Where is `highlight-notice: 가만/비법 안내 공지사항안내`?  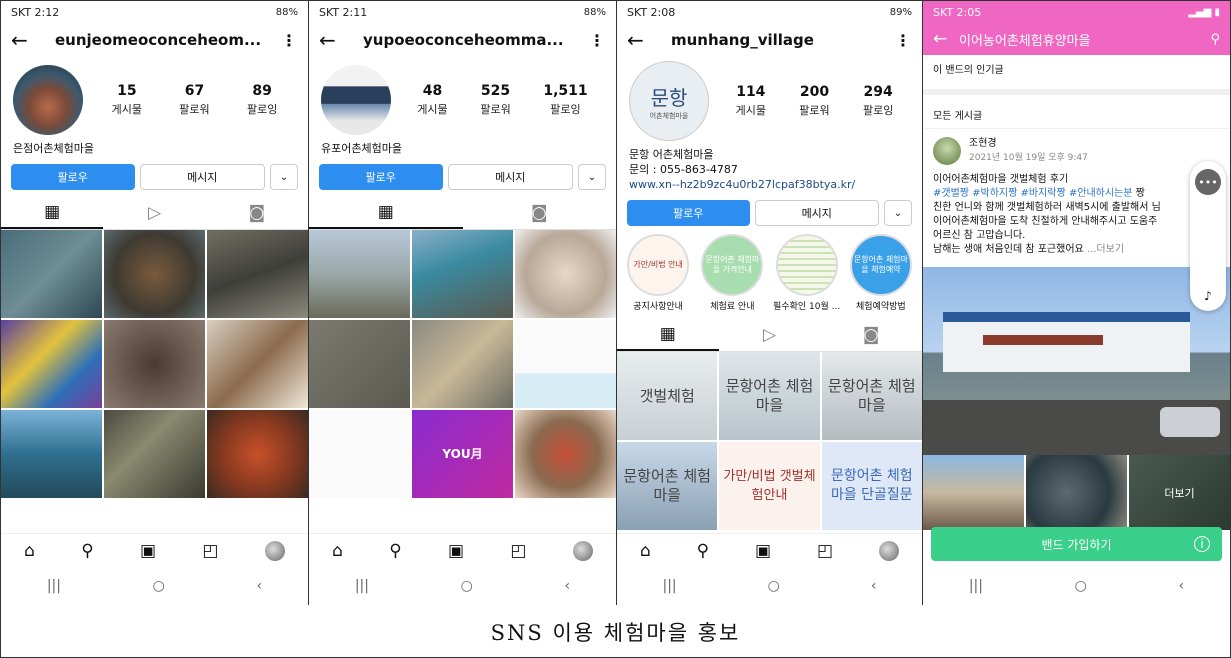
highlight-notice: 가만/비법 안내 공지사항안내 is located at coordinates (658, 273).